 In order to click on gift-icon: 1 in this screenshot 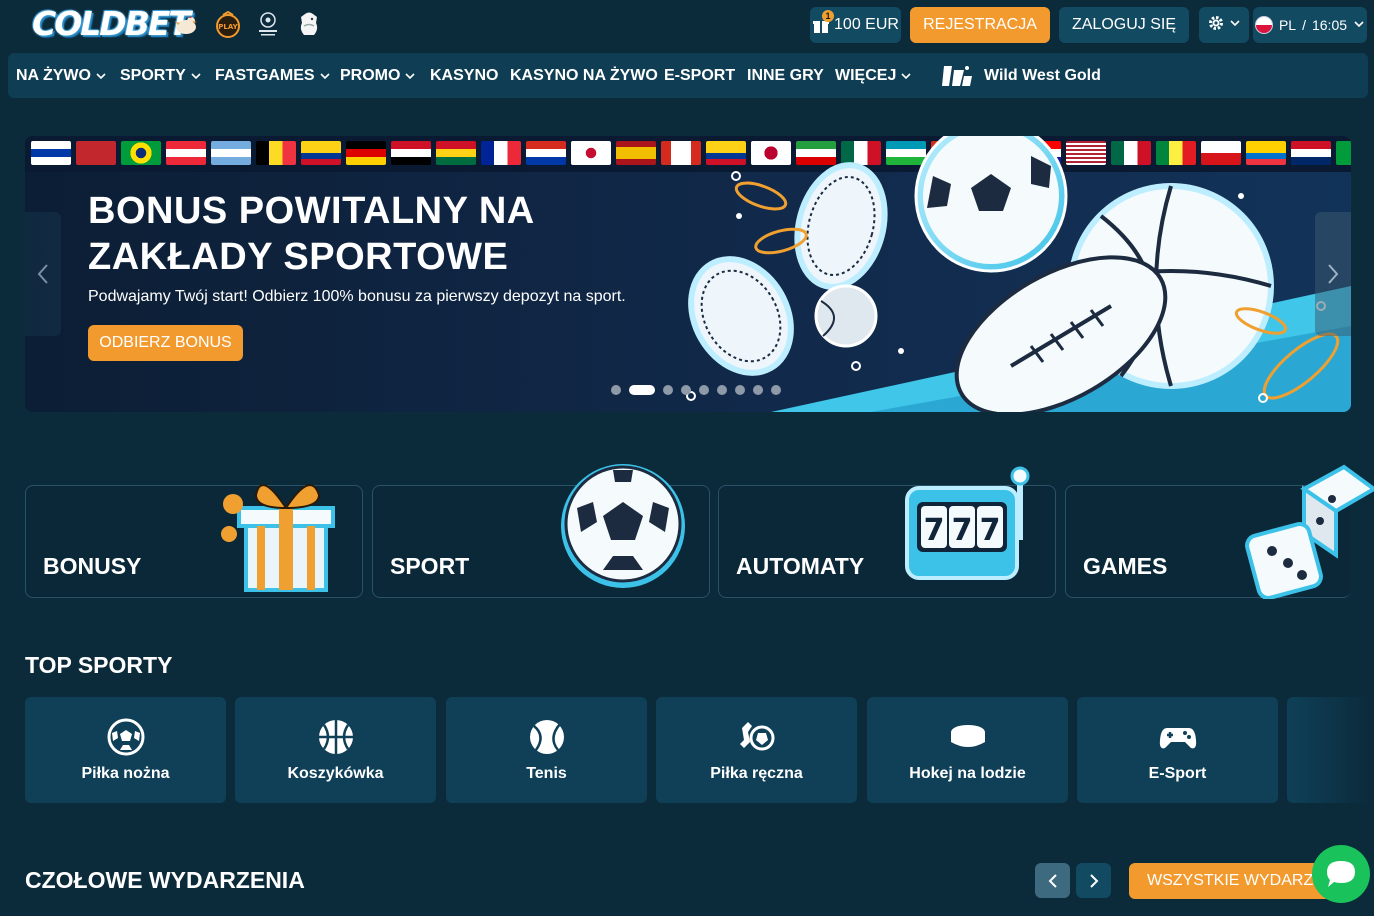, I will do `click(823, 22)`.